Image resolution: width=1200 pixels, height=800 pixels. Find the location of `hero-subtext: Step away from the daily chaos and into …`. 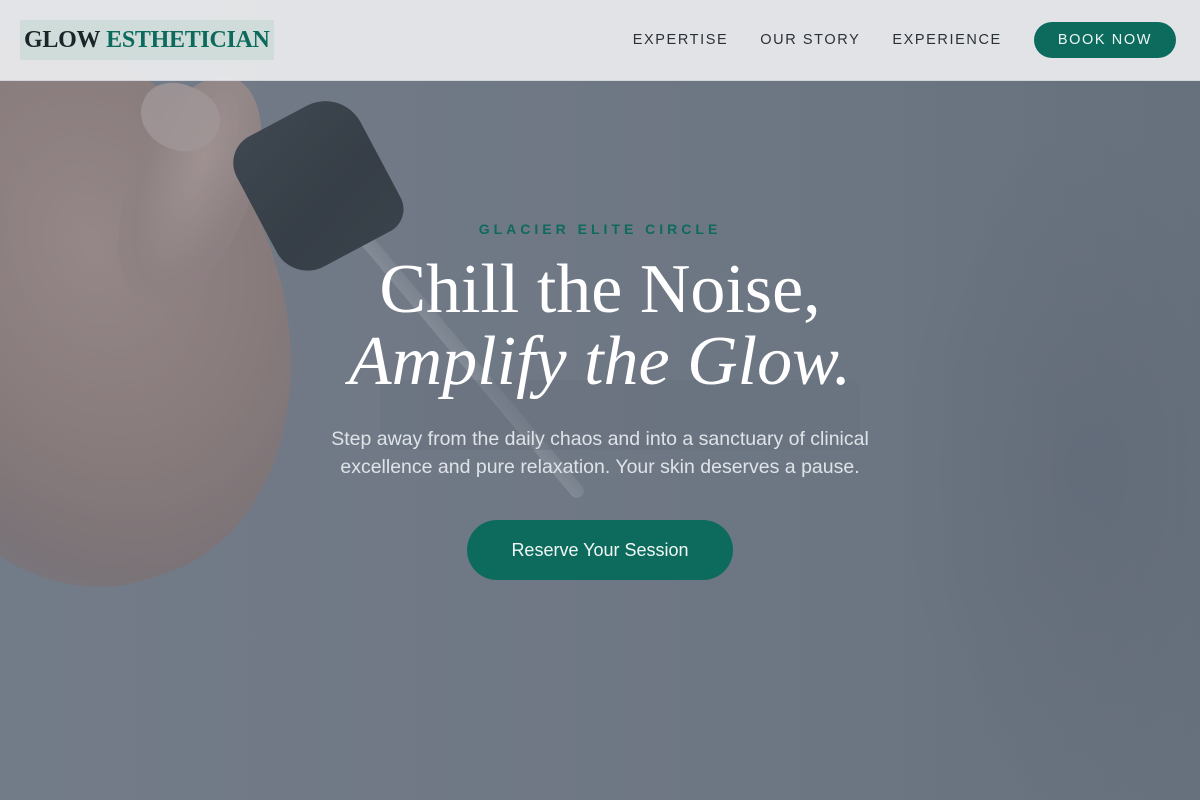

hero-subtext: Step away from the daily chaos and into … is located at coordinates (600, 453).